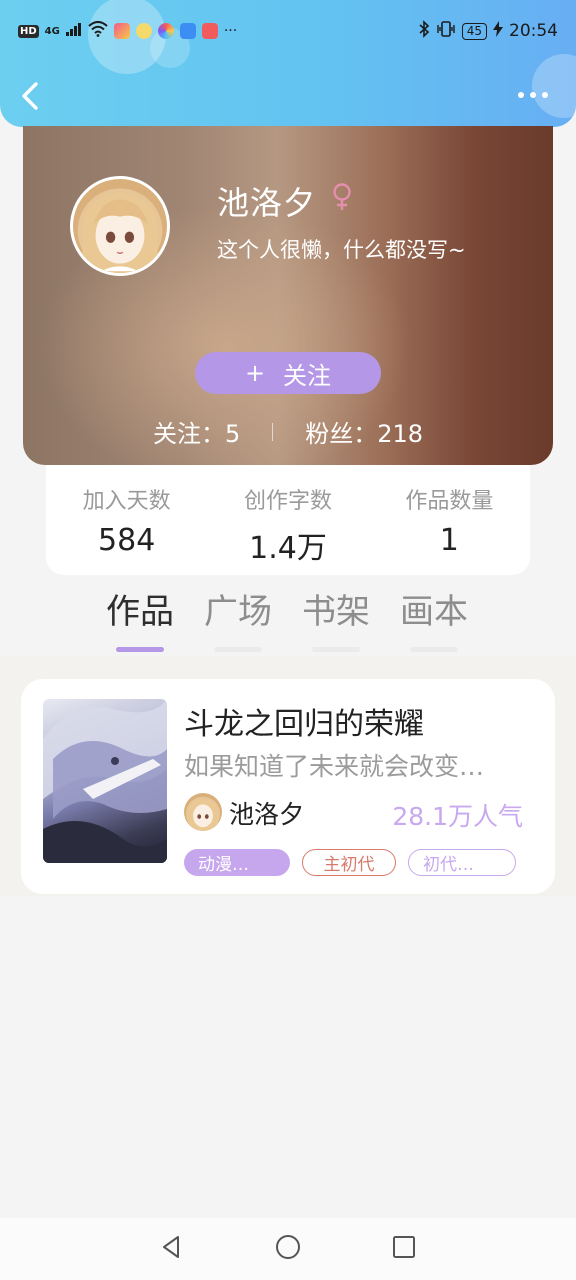 Image resolution: width=576 pixels, height=1280 pixels. Describe the element at coordinates (304, 724) in the screenshot. I see `work-title: 斗龙之回归的荣耀` at that location.